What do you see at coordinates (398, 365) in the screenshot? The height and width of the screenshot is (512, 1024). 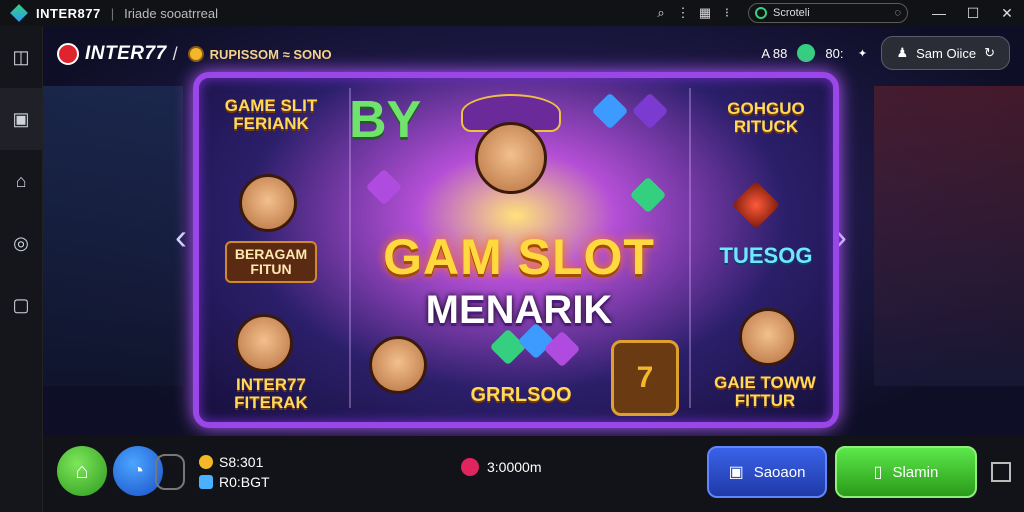 I see `character-center-left` at bounding box center [398, 365].